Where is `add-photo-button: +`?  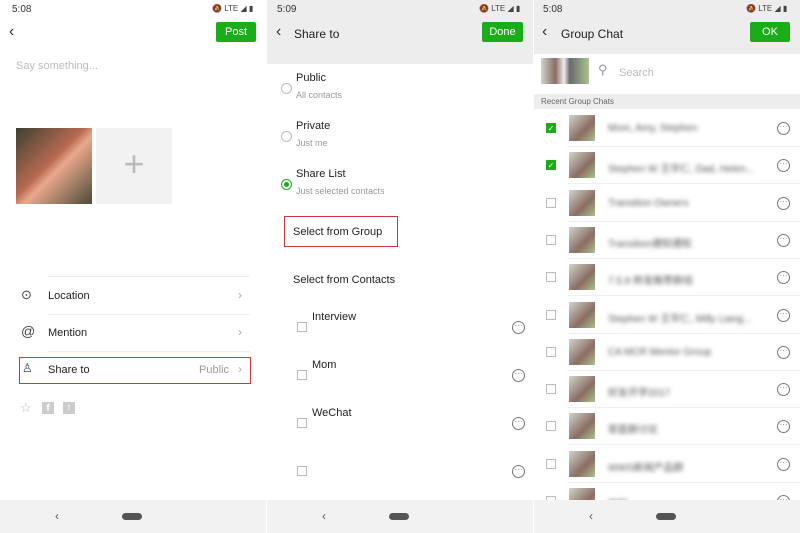 add-photo-button: + is located at coordinates (134, 166).